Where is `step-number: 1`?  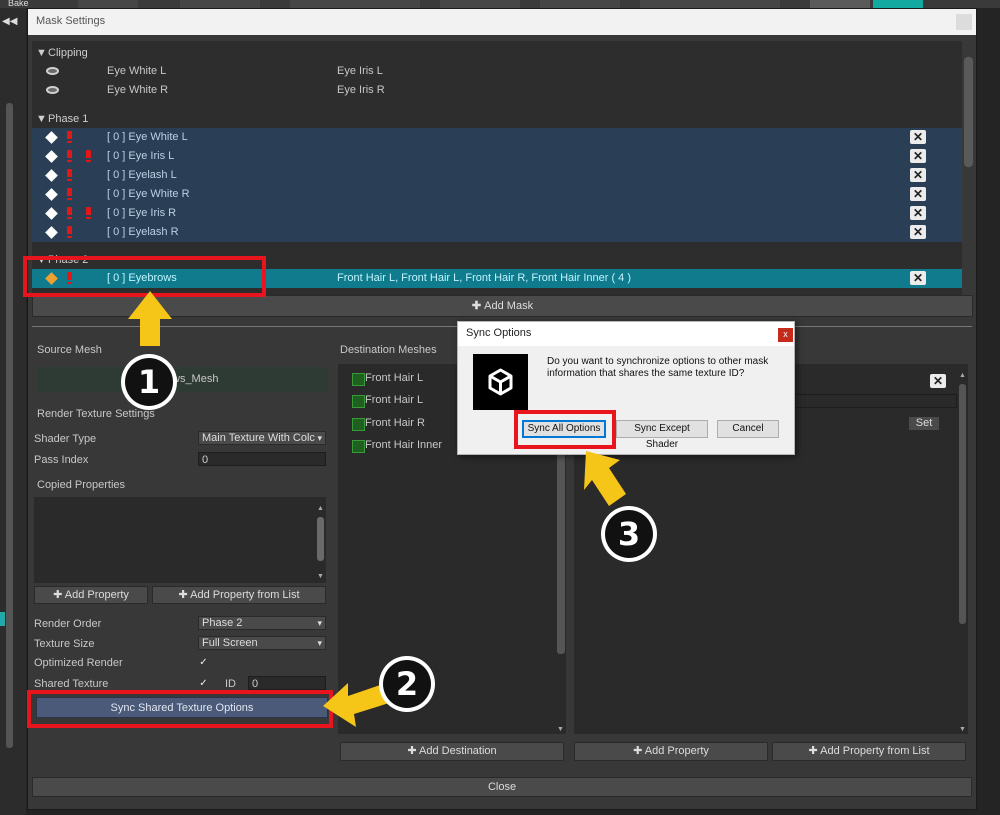 step-number: 1 is located at coordinates (149, 382).